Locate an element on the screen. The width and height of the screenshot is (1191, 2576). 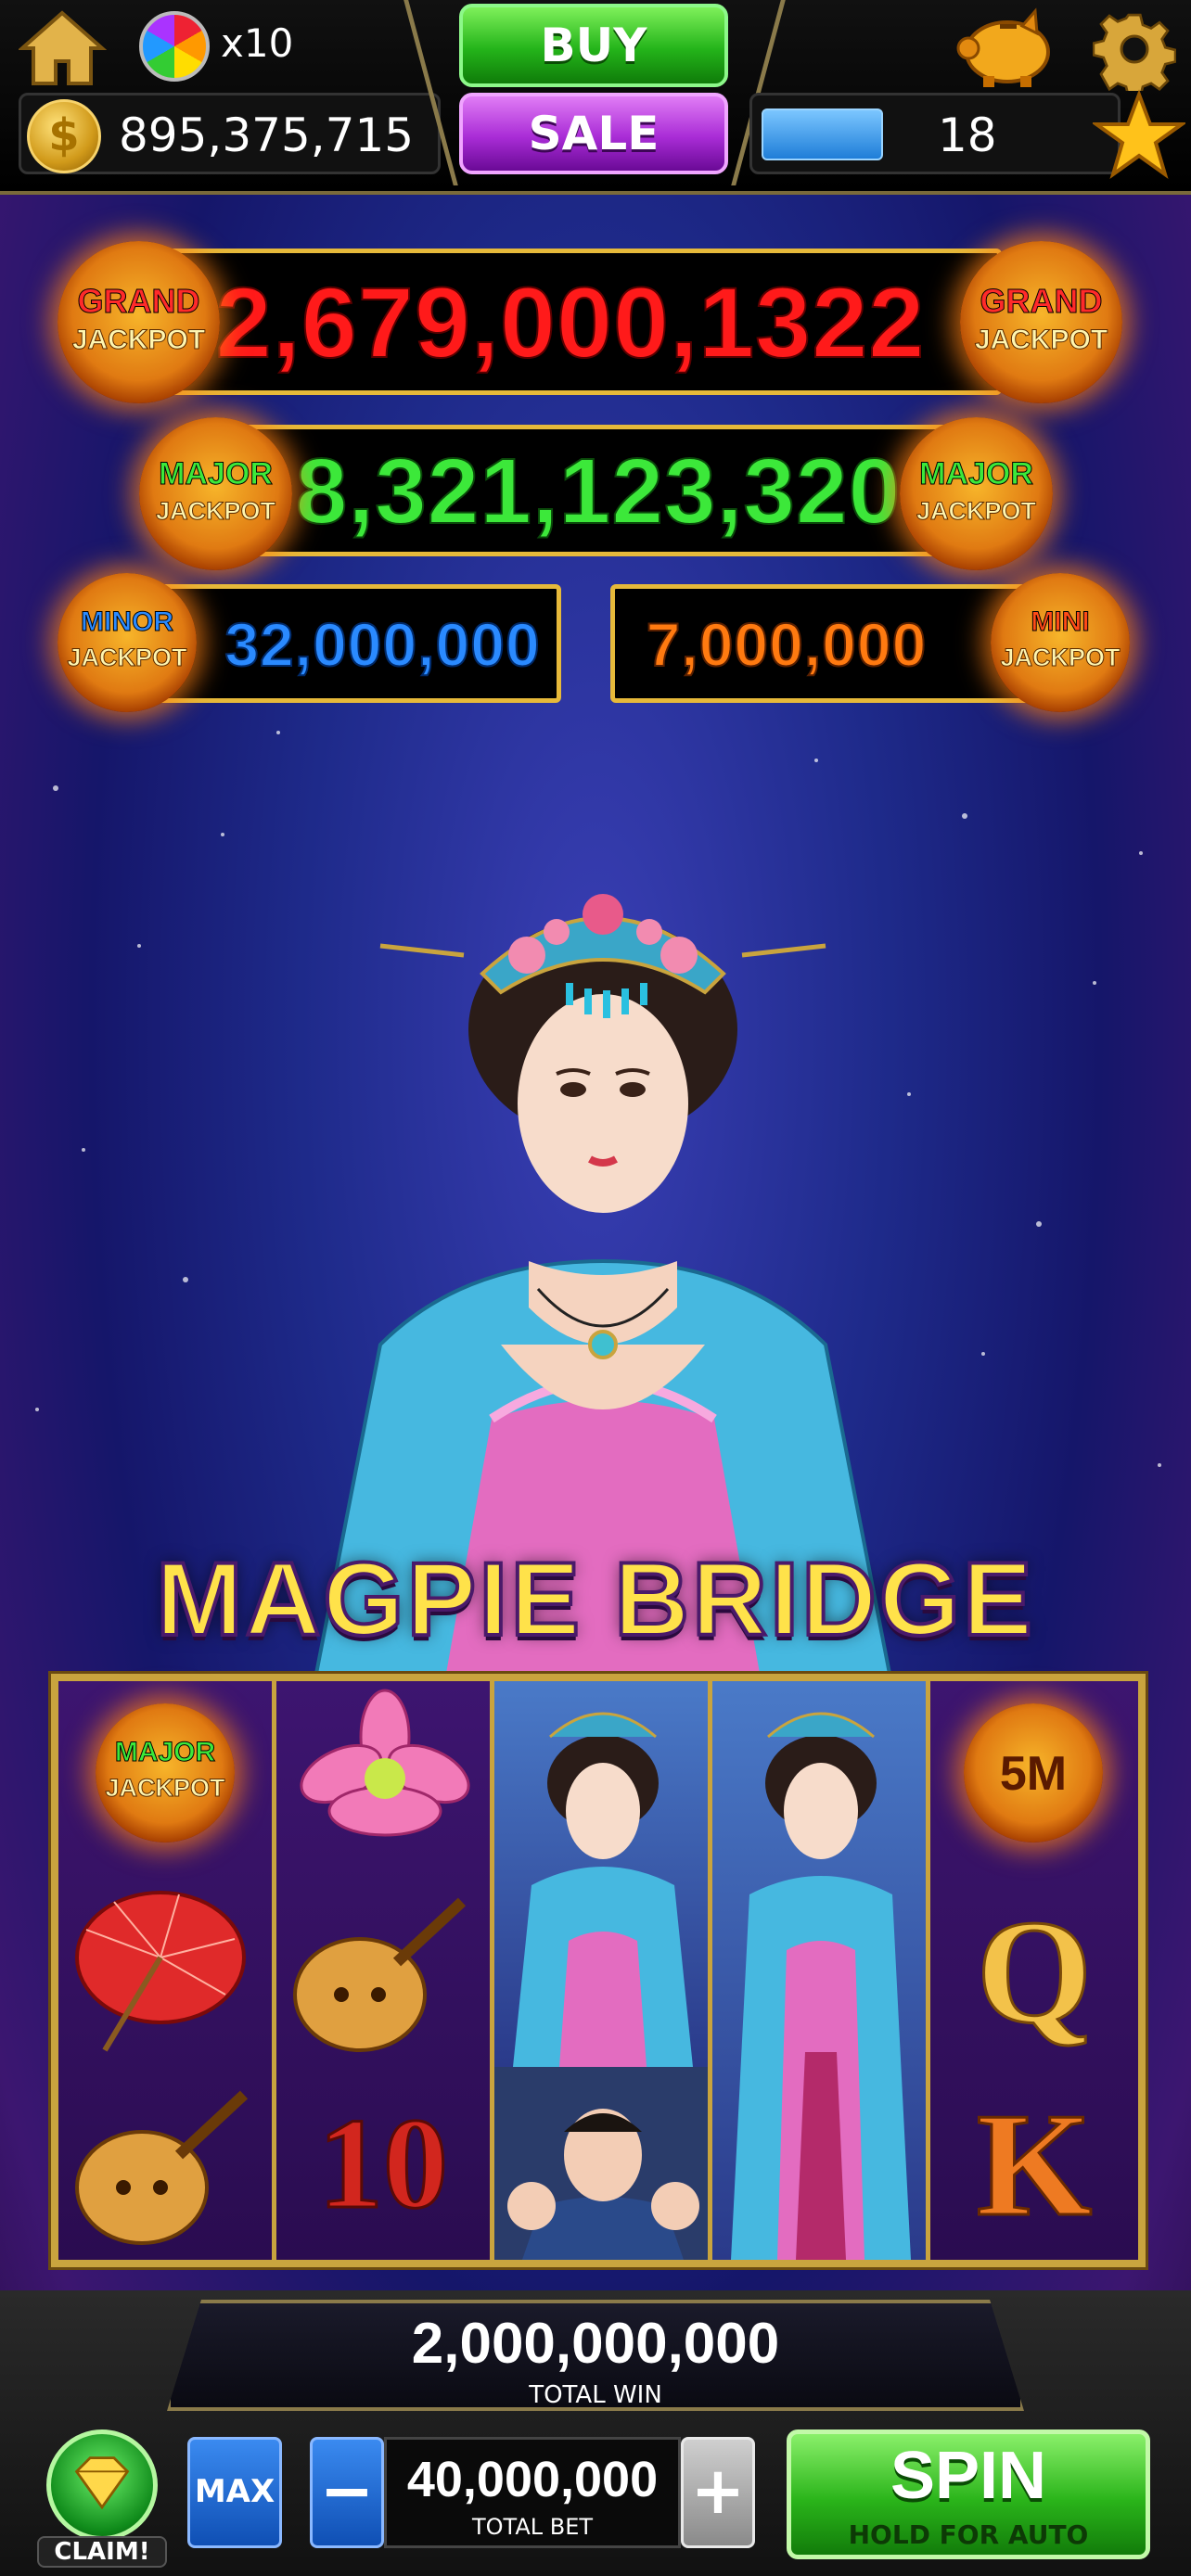
reel-symbol-princess-wild-stacked is located at coordinates (819, 1970).